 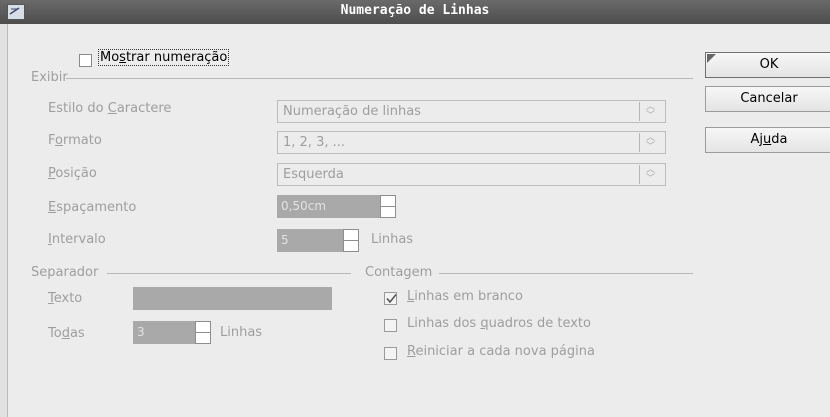 What do you see at coordinates (379, 78) in the screenshot?
I see `view-section-line` at bounding box center [379, 78].